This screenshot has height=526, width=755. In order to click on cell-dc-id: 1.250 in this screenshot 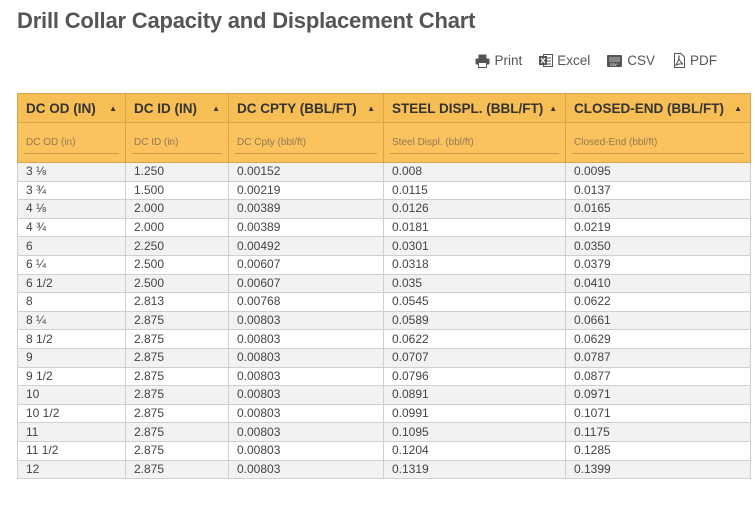, I will do `click(177, 172)`.